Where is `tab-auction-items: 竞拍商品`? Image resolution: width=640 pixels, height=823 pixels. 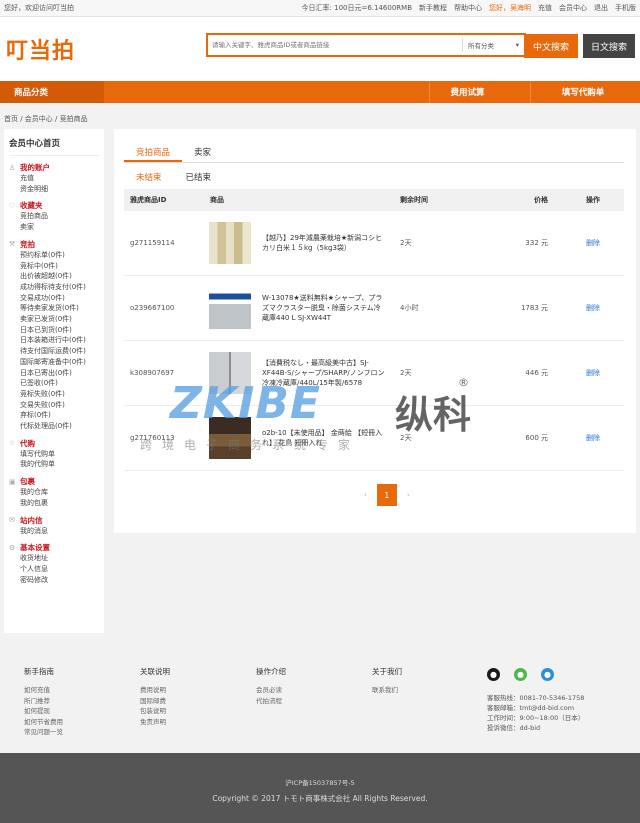
tab-auction-items: 竞拍商品 is located at coordinates (153, 152).